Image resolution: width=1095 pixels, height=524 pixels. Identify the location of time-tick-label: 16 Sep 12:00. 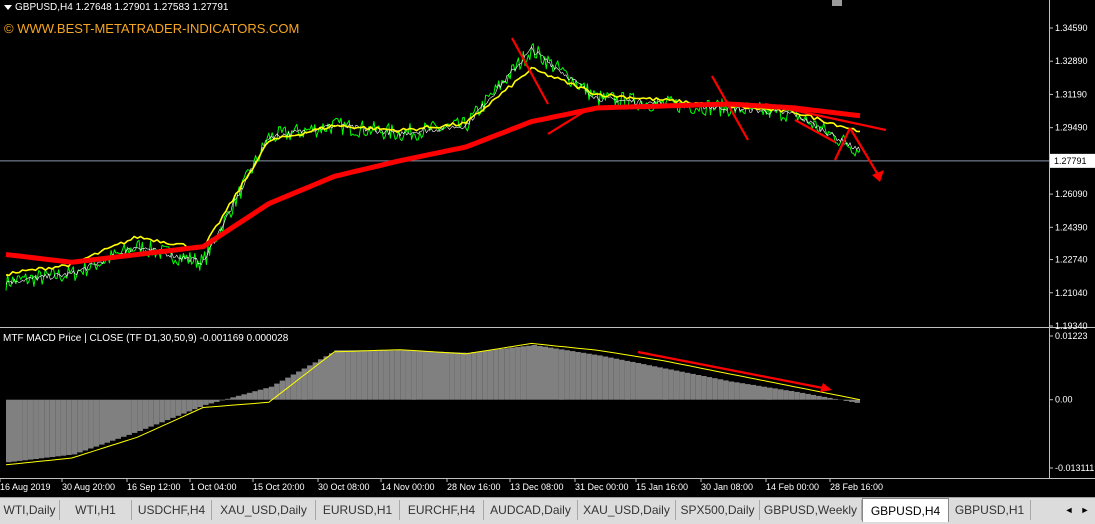
(154, 487).